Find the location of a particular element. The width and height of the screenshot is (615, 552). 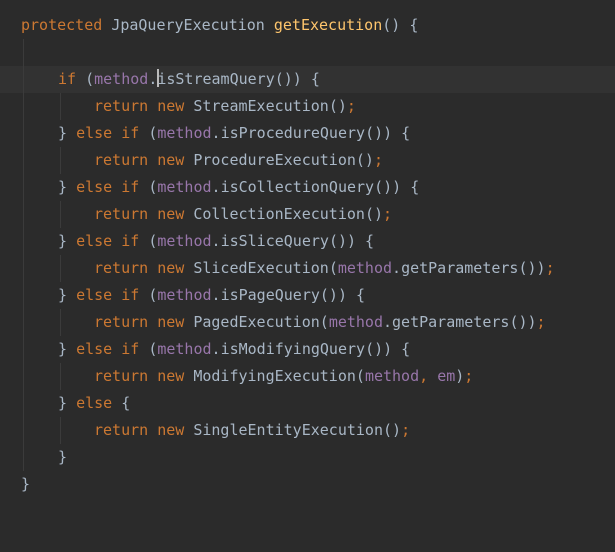

code-text: return new StreamExecution(); is located at coordinates (225, 106).